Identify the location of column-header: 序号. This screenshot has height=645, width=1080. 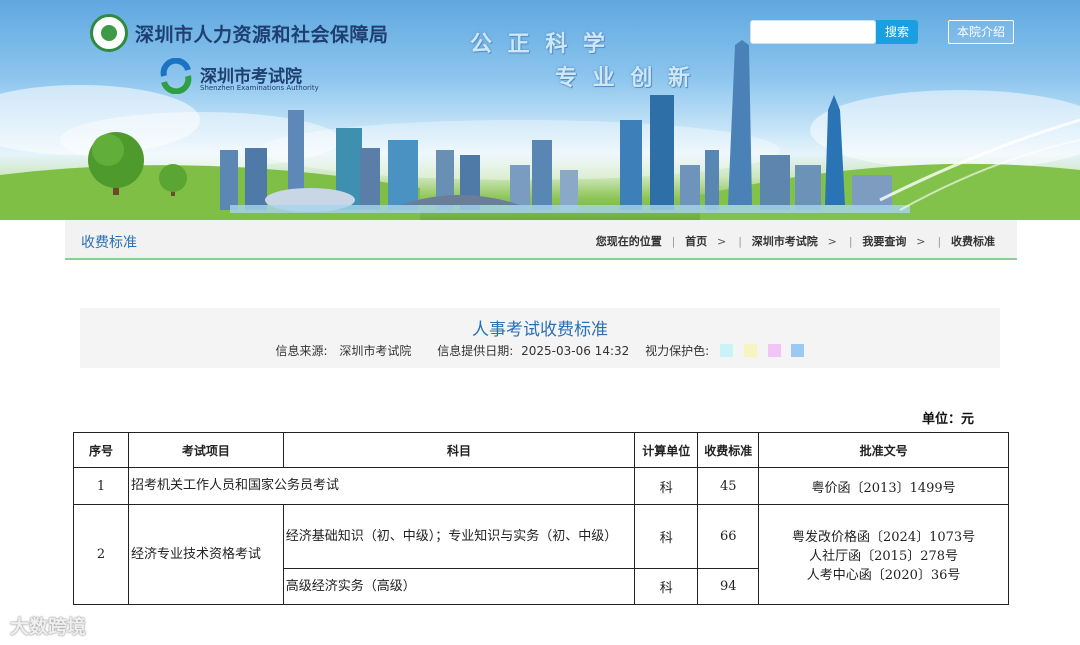
(101, 450).